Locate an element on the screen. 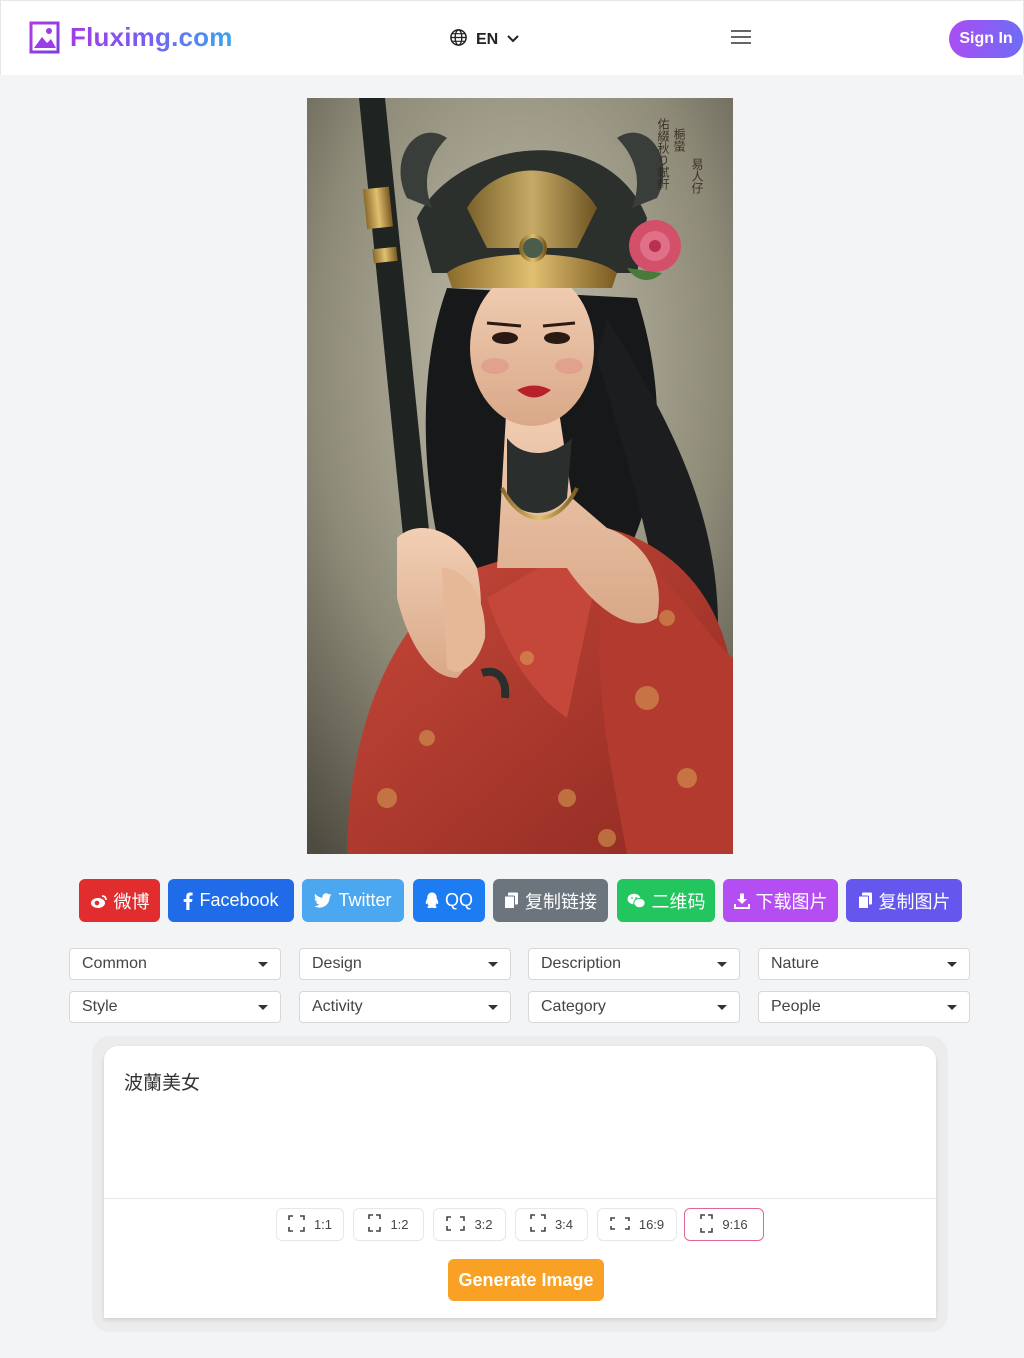  wechat-icon is located at coordinates (636, 901).